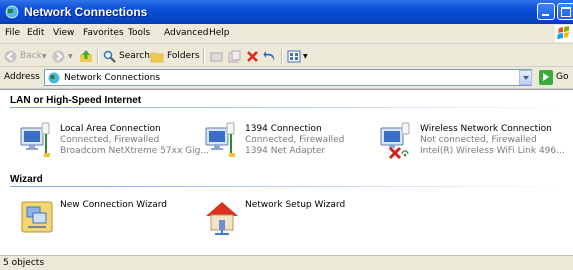 The height and width of the screenshot is (270, 573). Describe the element at coordinates (44, 56) in the screenshot. I see `back-dropdown-icon: ▼` at that location.